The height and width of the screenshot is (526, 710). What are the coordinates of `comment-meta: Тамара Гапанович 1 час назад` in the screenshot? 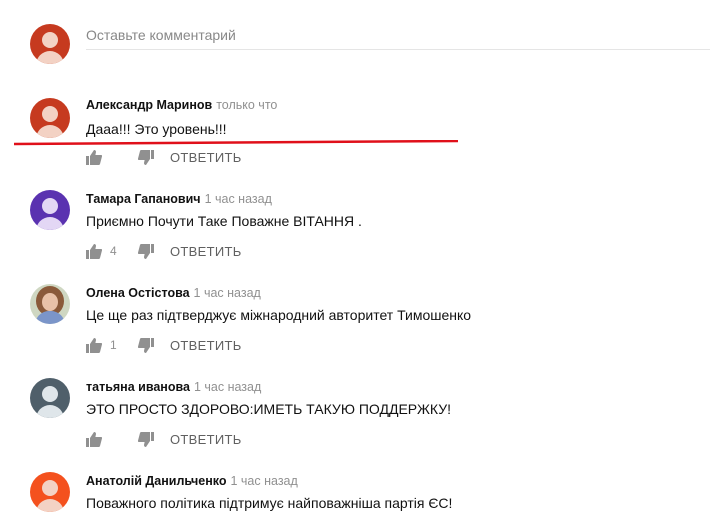 It's located at (179, 199).